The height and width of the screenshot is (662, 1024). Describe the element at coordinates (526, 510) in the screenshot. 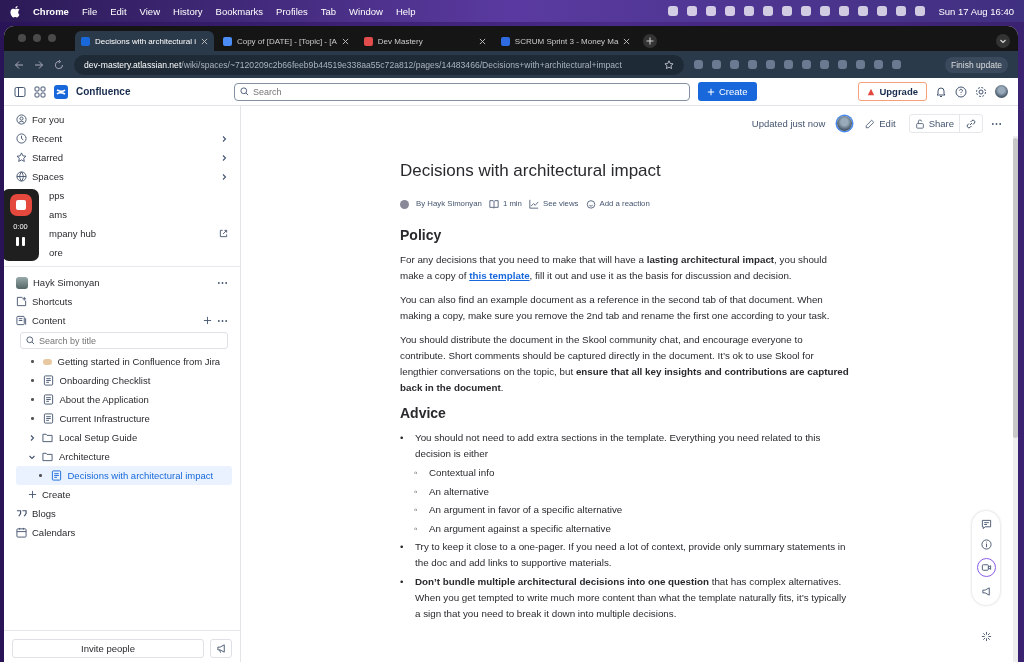

I see `list-item: An argument in favor of a specific alternative` at that location.